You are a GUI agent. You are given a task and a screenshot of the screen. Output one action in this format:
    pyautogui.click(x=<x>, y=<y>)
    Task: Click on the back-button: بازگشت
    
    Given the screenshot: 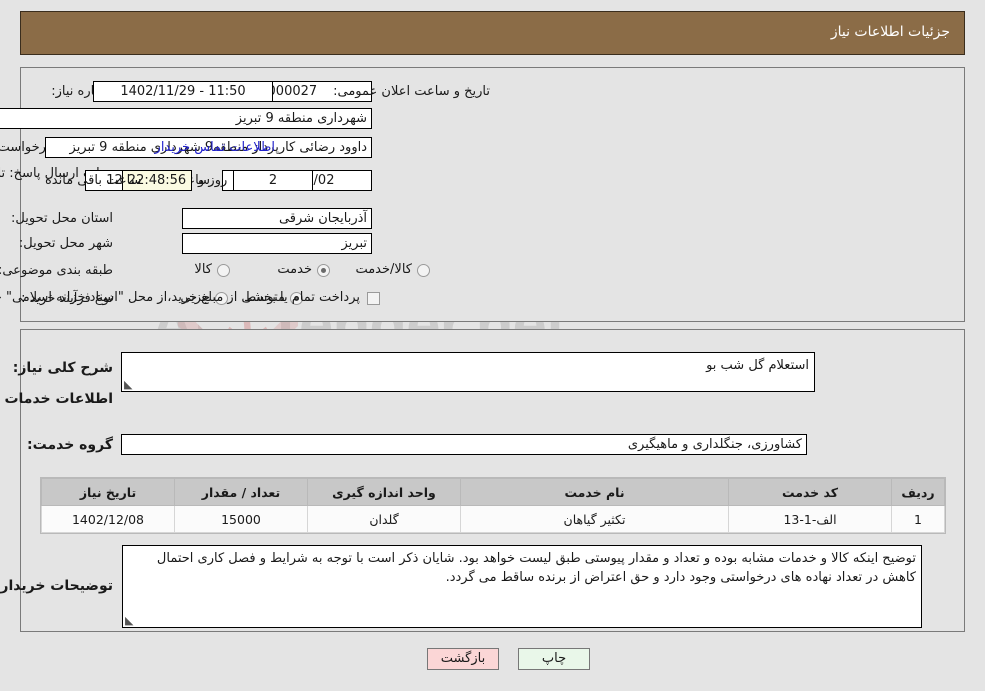 What is the action you would take?
    pyautogui.click(x=463, y=659)
    